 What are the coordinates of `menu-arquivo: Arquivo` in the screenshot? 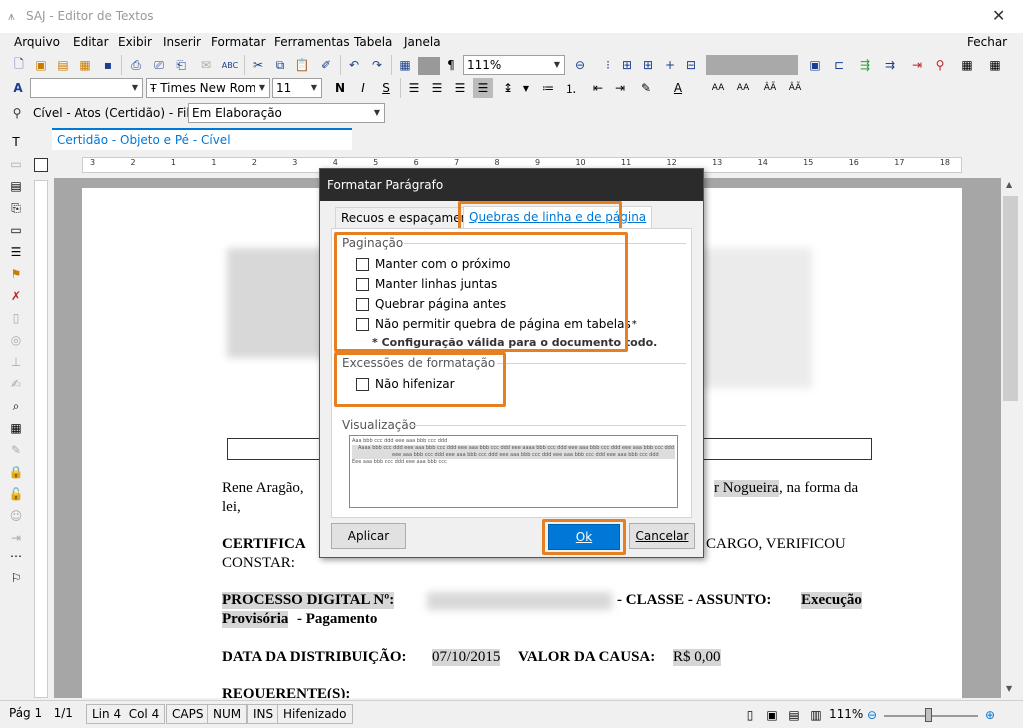 It's located at (37, 42).